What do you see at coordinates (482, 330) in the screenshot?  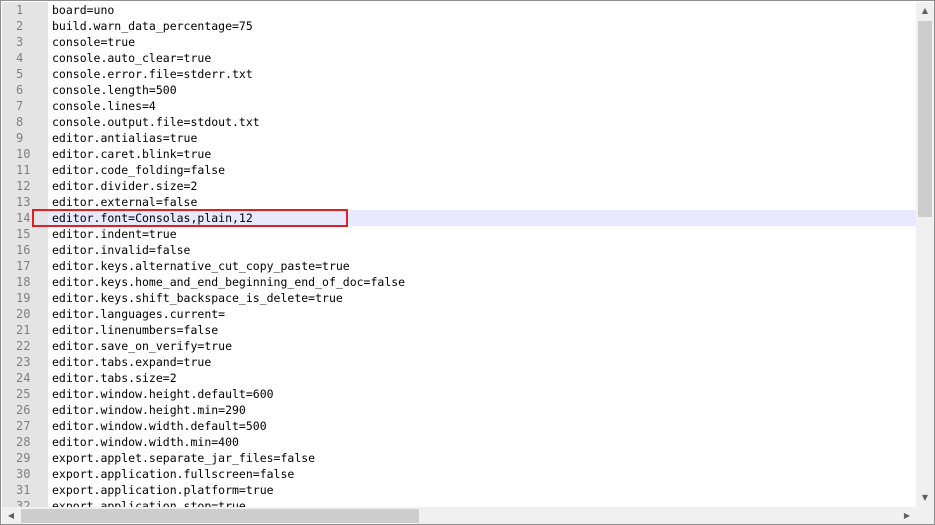 I see `code-line: editor.linenumbers=false` at bounding box center [482, 330].